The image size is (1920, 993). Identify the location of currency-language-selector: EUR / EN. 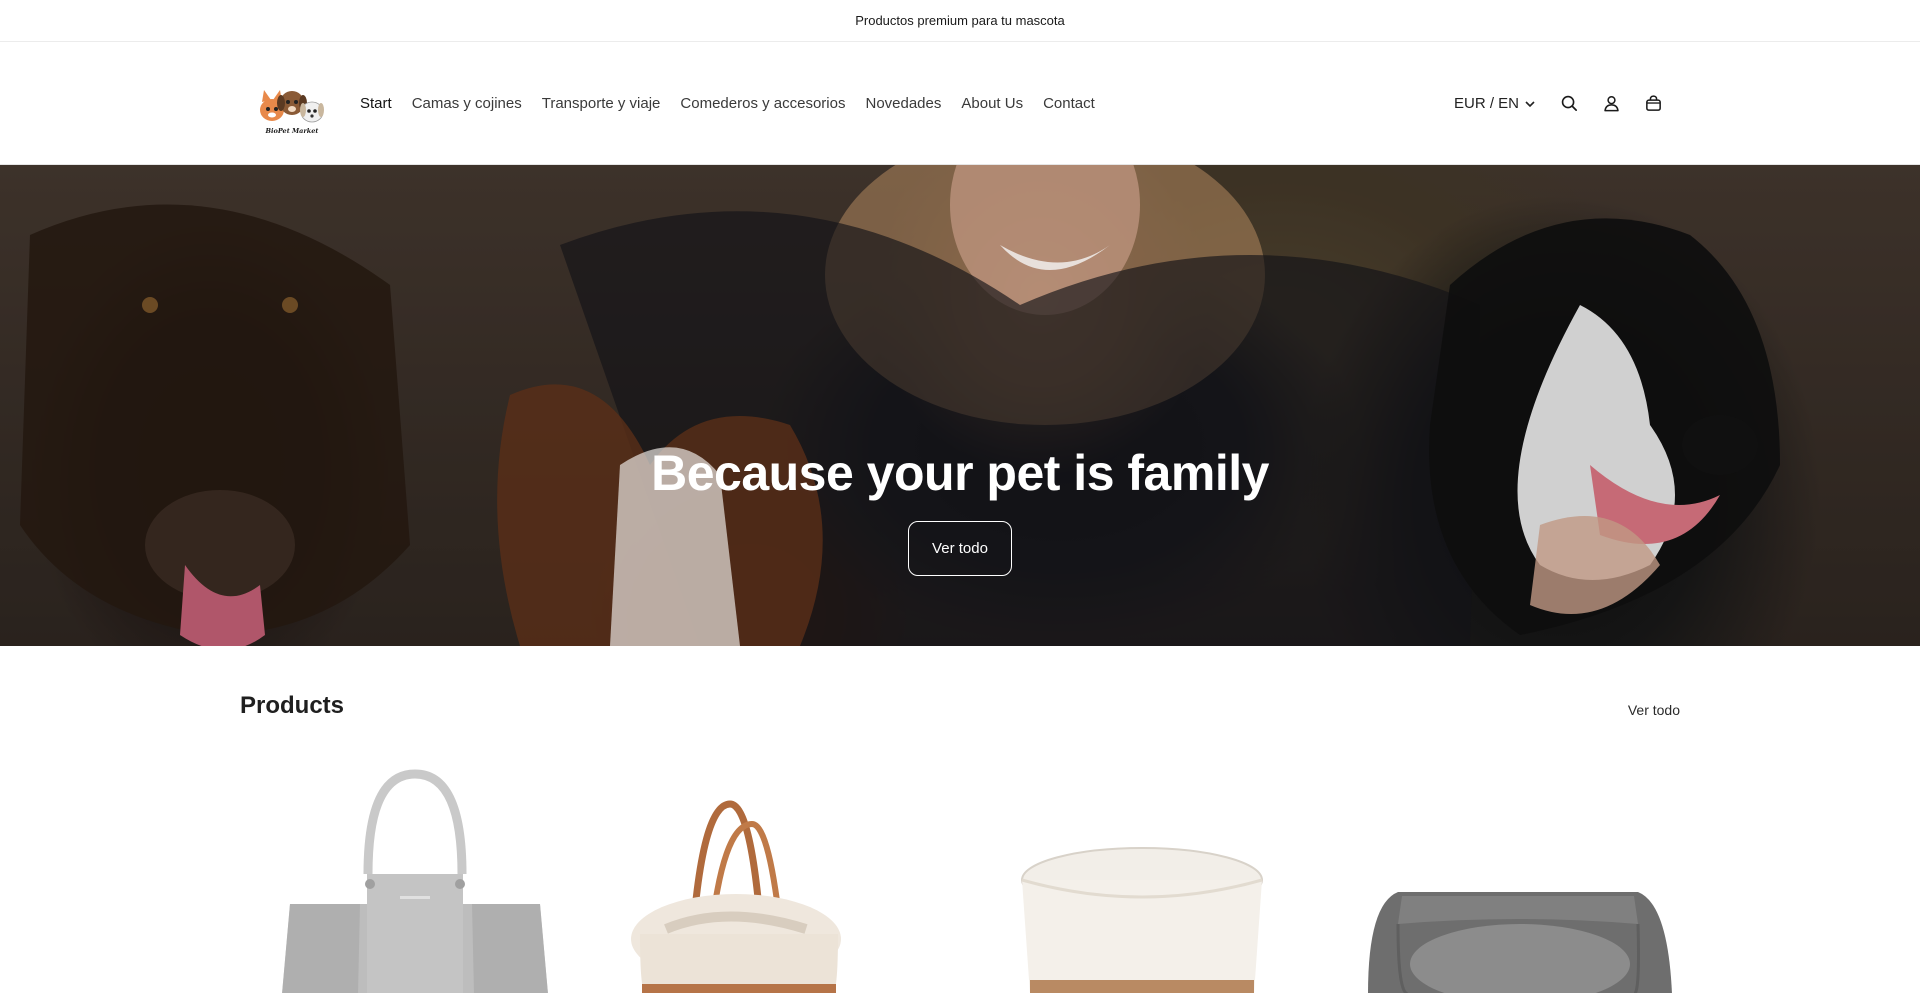
(1495, 103).